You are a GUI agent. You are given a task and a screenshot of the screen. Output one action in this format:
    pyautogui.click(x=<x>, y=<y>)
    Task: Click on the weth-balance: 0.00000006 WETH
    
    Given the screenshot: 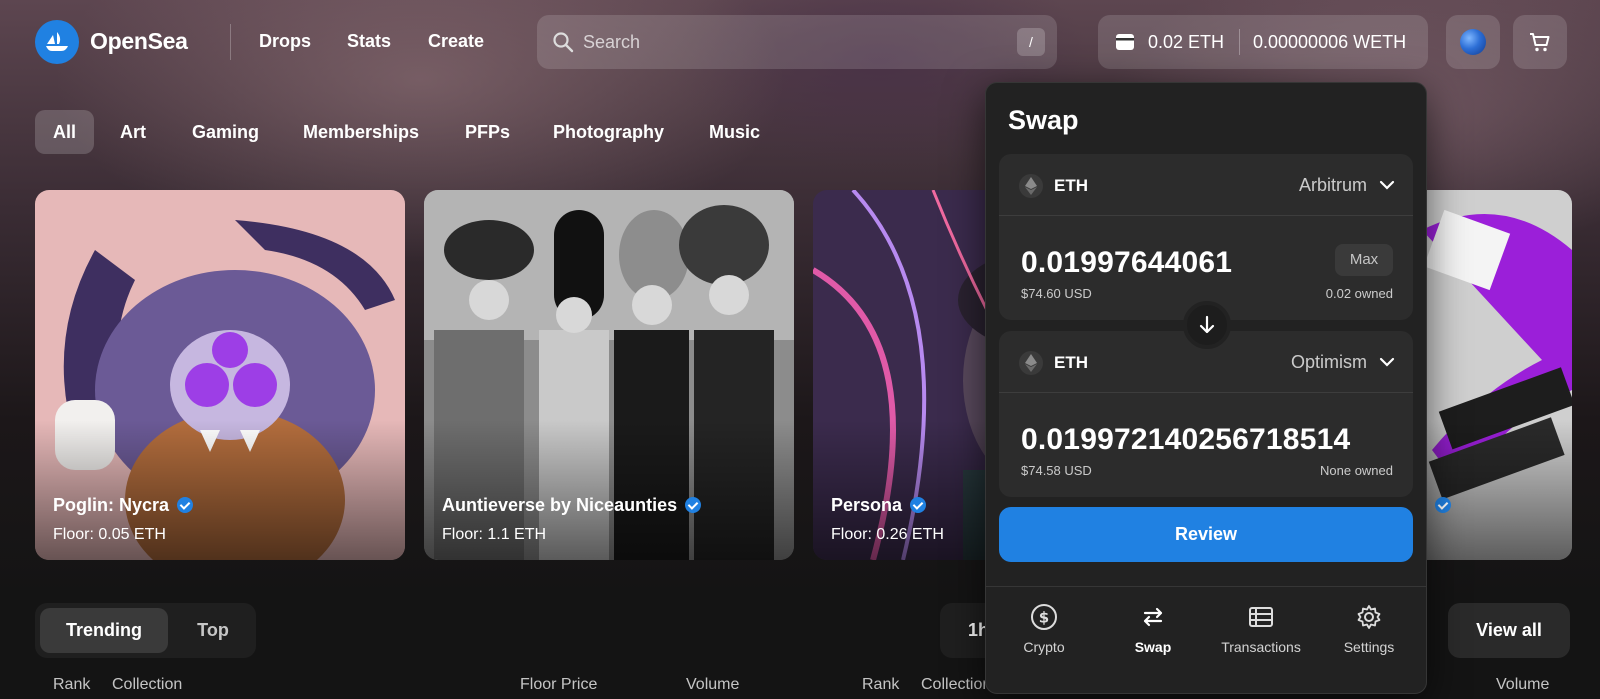 What is the action you would take?
    pyautogui.click(x=1330, y=42)
    